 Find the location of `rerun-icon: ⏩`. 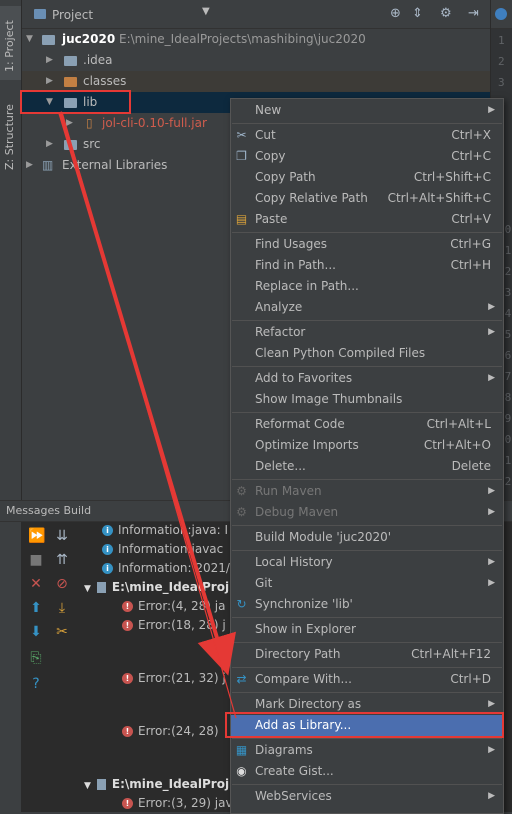

rerun-icon: ⏩ is located at coordinates (36, 536).